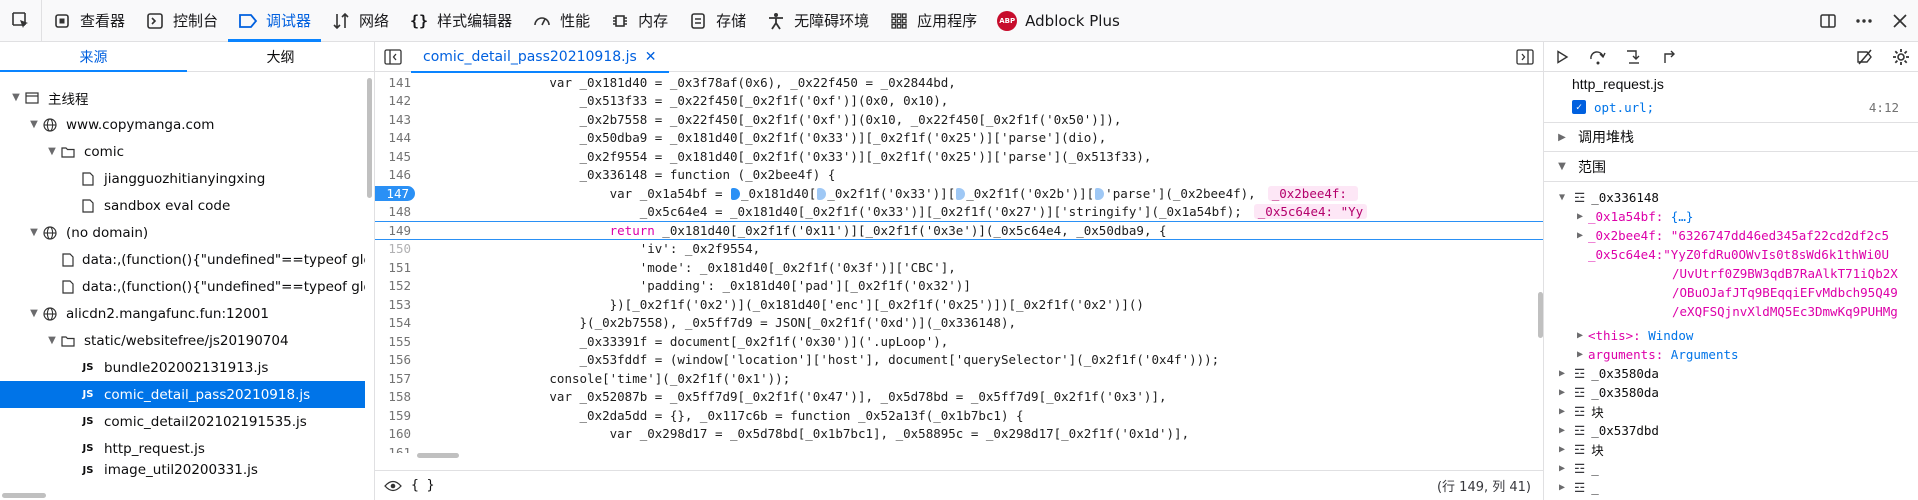  Describe the element at coordinates (1828, 21) in the screenshot. I see `dock-toggle-button` at that location.